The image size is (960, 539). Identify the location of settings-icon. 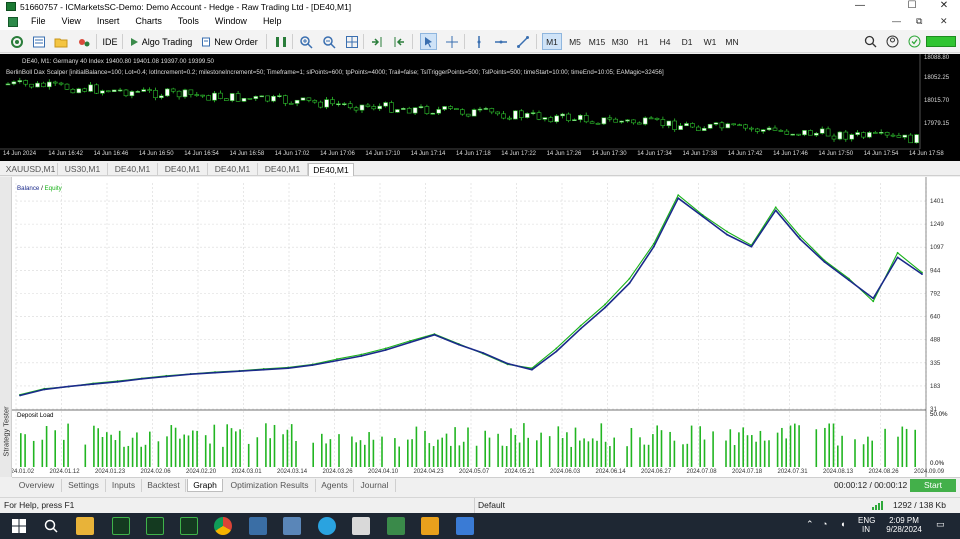
(16, 41).